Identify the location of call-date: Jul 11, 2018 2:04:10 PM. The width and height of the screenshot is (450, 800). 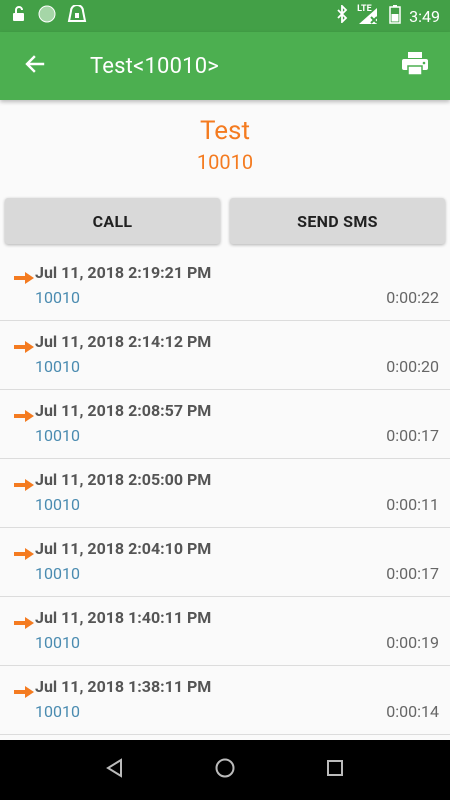
(123, 548).